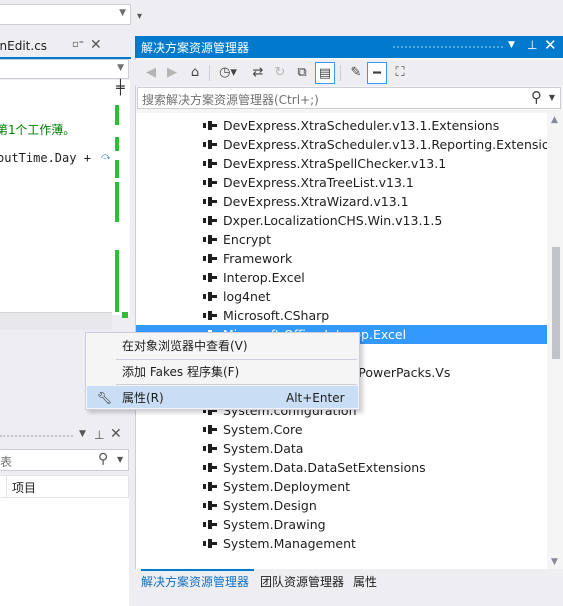 This screenshot has width=563, height=606. What do you see at coordinates (554, 562) in the screenshot?
I see `scroll-down-icon: ▼` at bounding box center [554, 562].